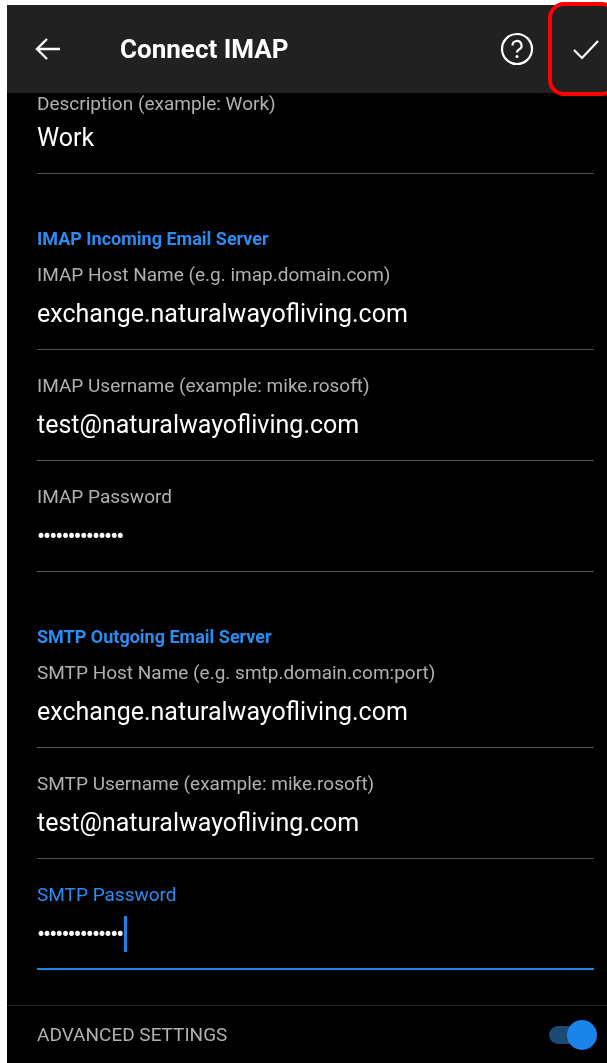  What do you see at coordinates (572, 1034) in the screenshot?
I see `toggle-switch` at bounding box center [572, 1034].